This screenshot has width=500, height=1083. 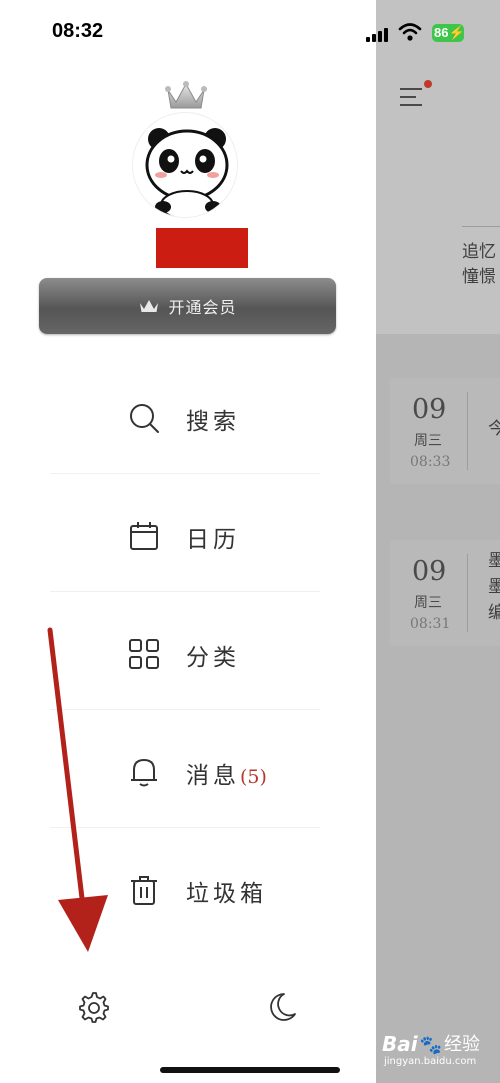 What do you see at coordinates (93, 1007) in the screenshot?
I see `gear-icon` at bounding box center [93, 1007].